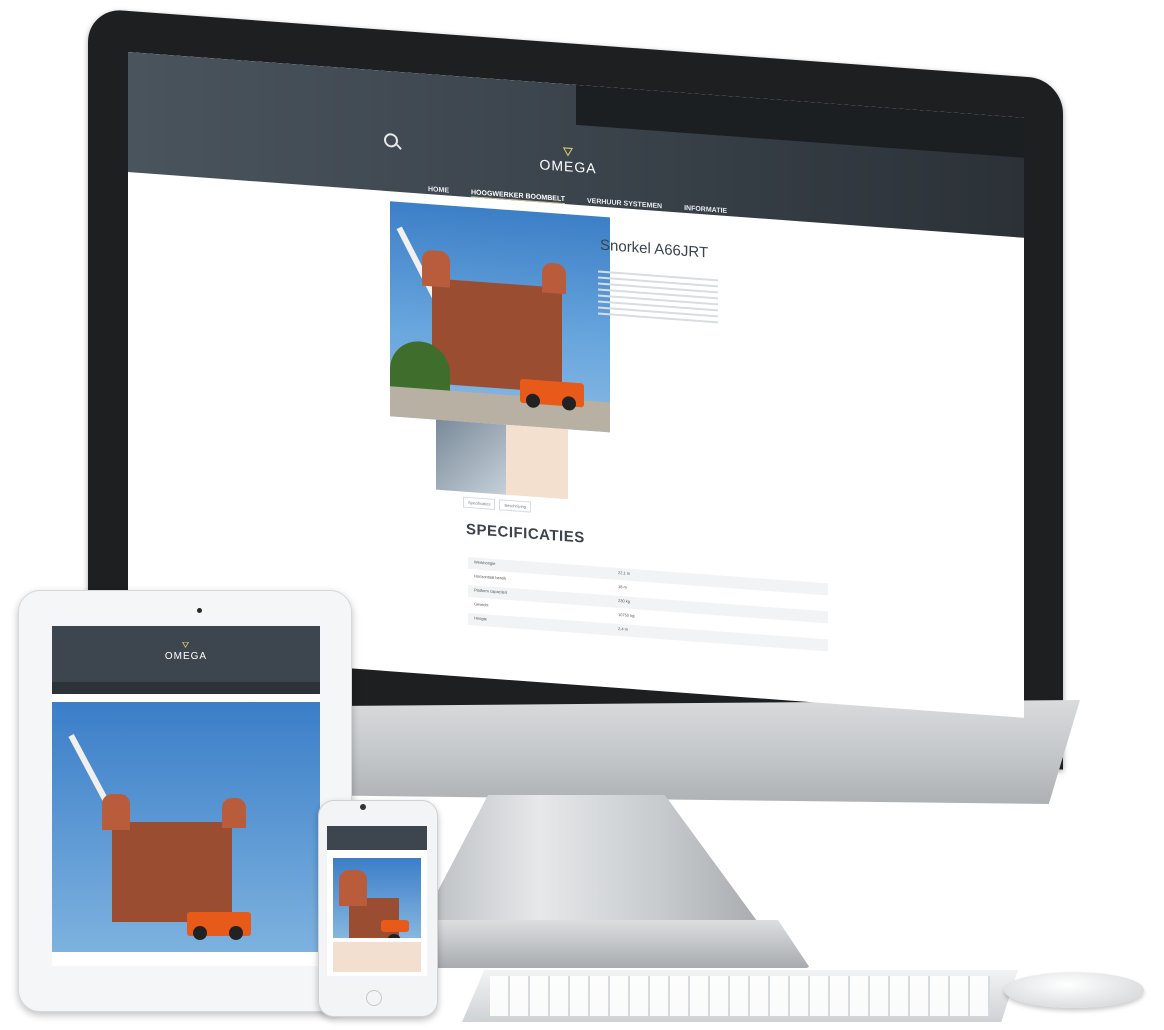 The width and height of the screenshot is (1164, 1030). I want to click on ipad-product-image, so click(186, 827).